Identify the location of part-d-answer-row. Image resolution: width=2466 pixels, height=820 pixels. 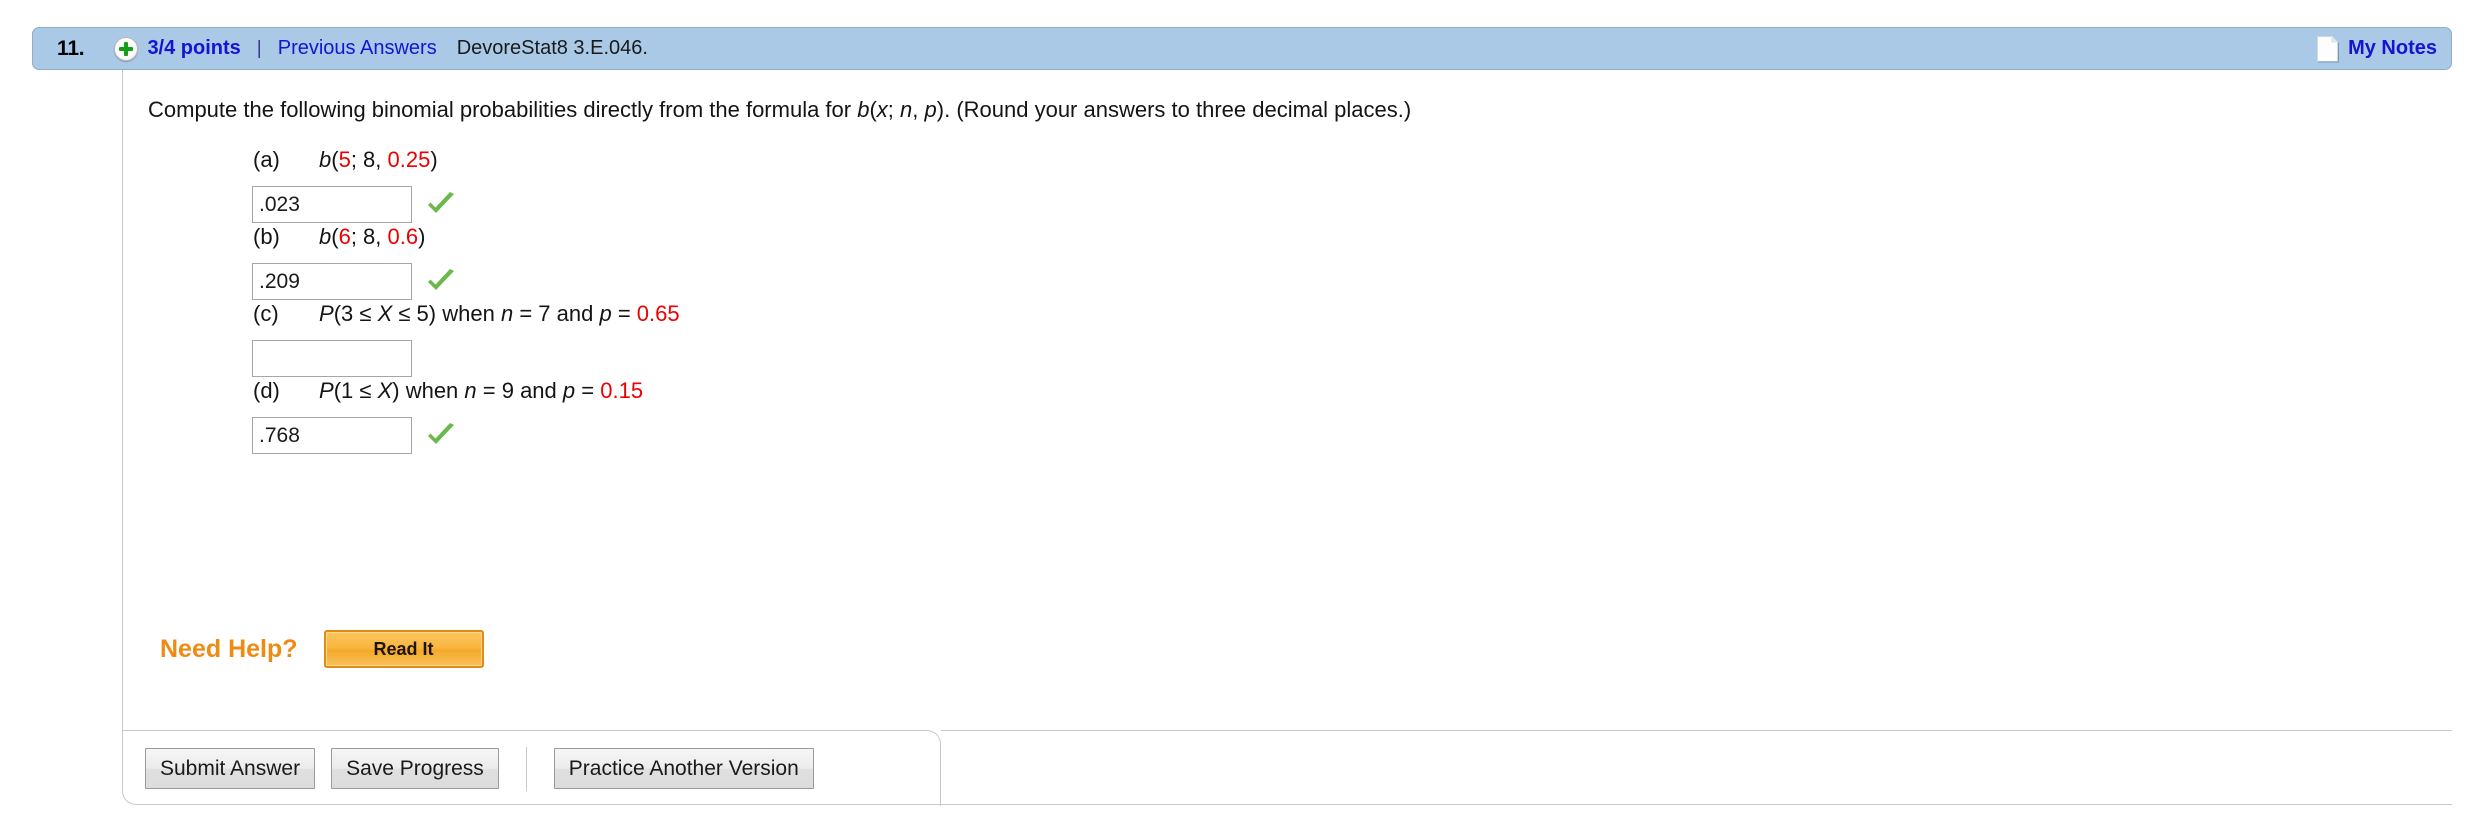
(447, 435).